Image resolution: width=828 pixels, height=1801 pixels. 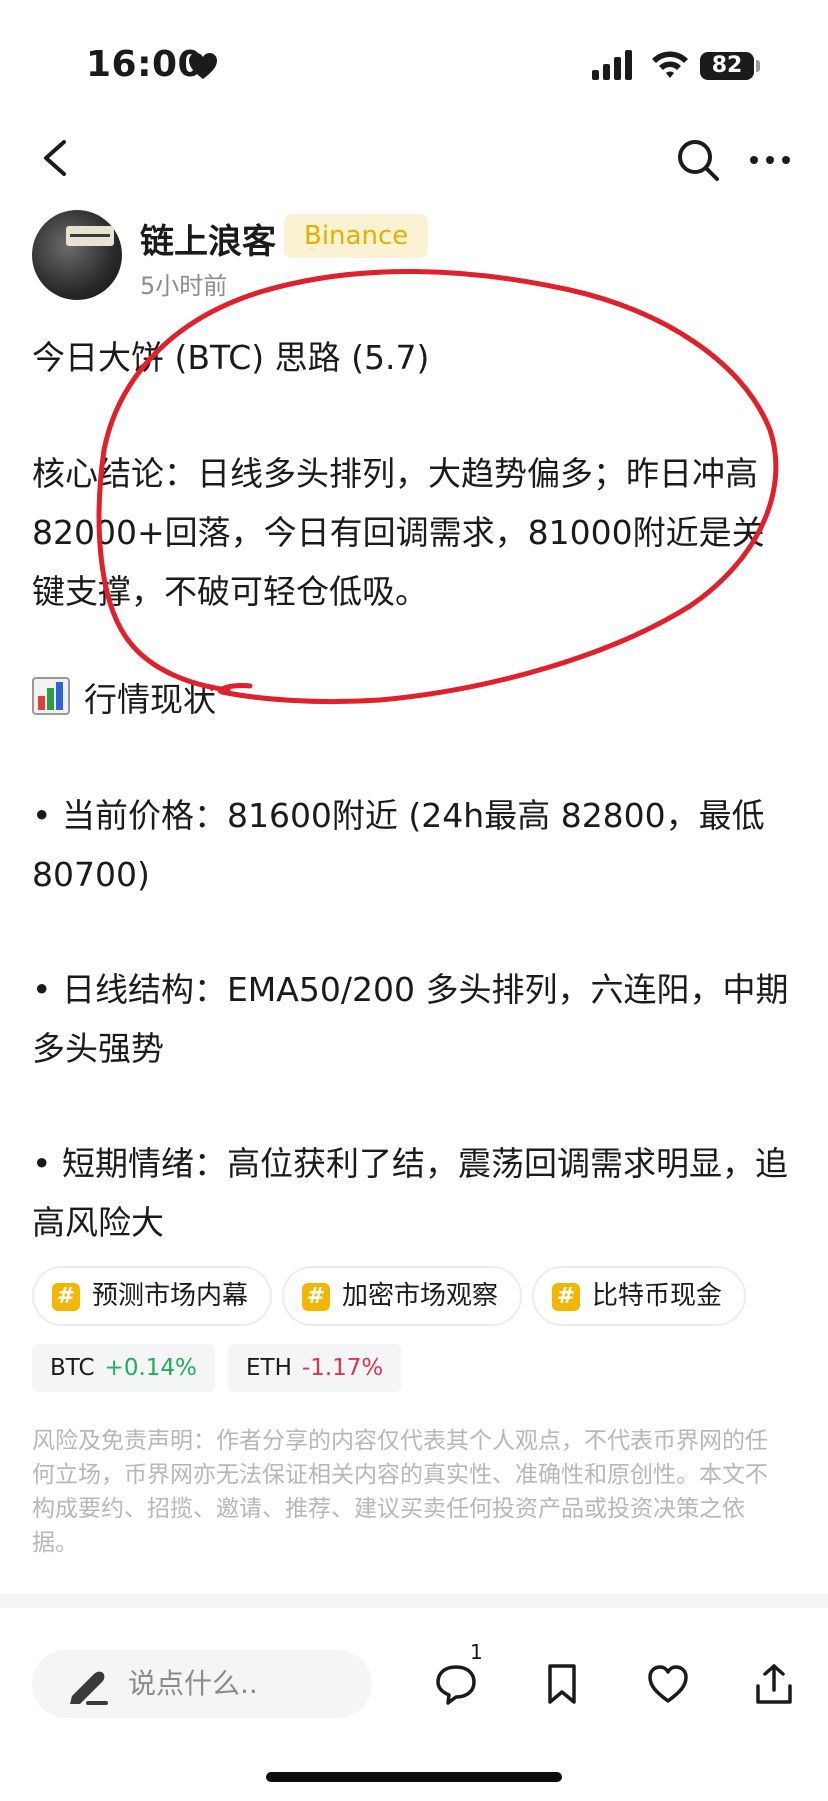 What do you see at coordinates (456, 1684) in the screenshot?
I see `comment-icon` at bounding box center [456, 1684].